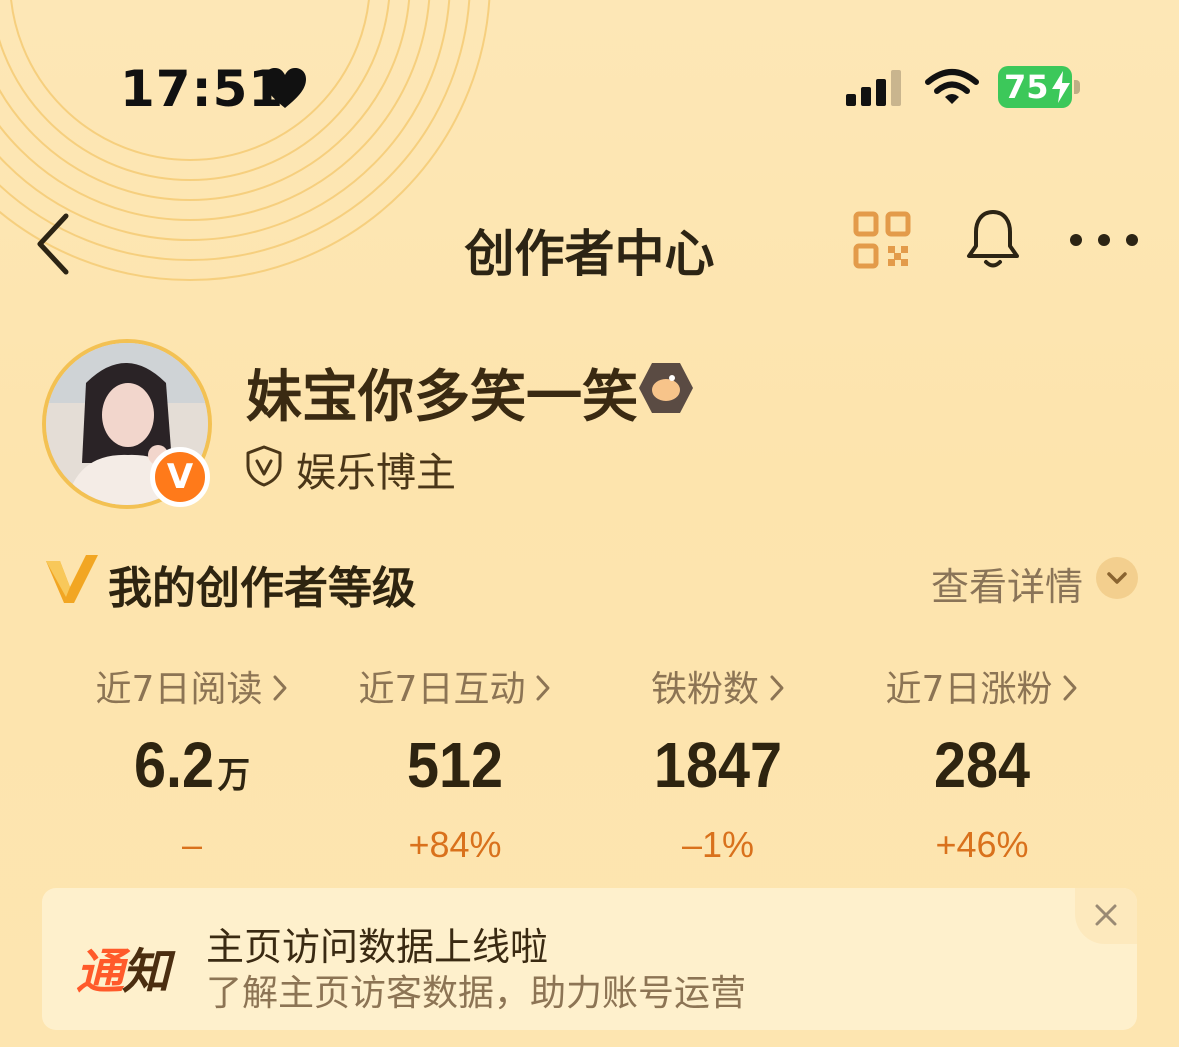 The height and width of the screenshot is (1047, 1179). Describe the element at coordinates (174, 765) in the screenshot. I see `stat-value: 6.2` at that location.